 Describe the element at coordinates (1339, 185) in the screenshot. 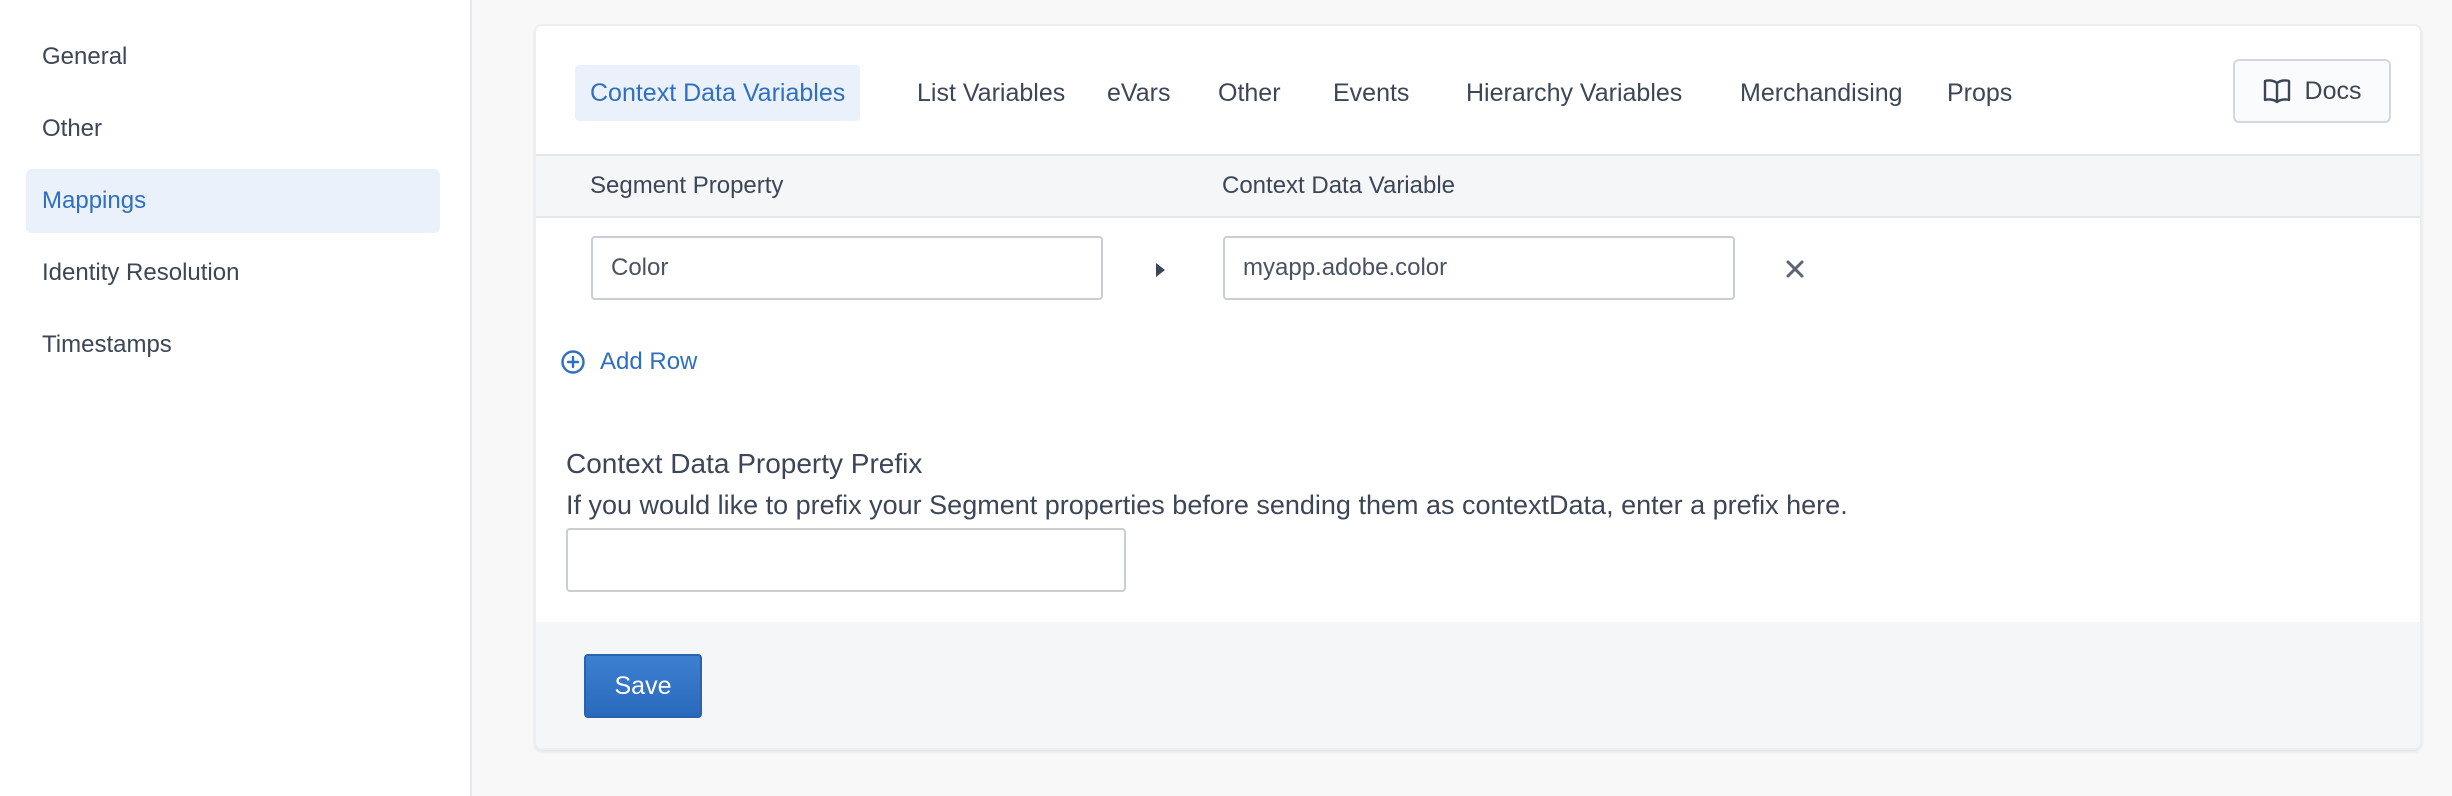

I see `column-header-context-data-variable: Context Data Variable` at that location.